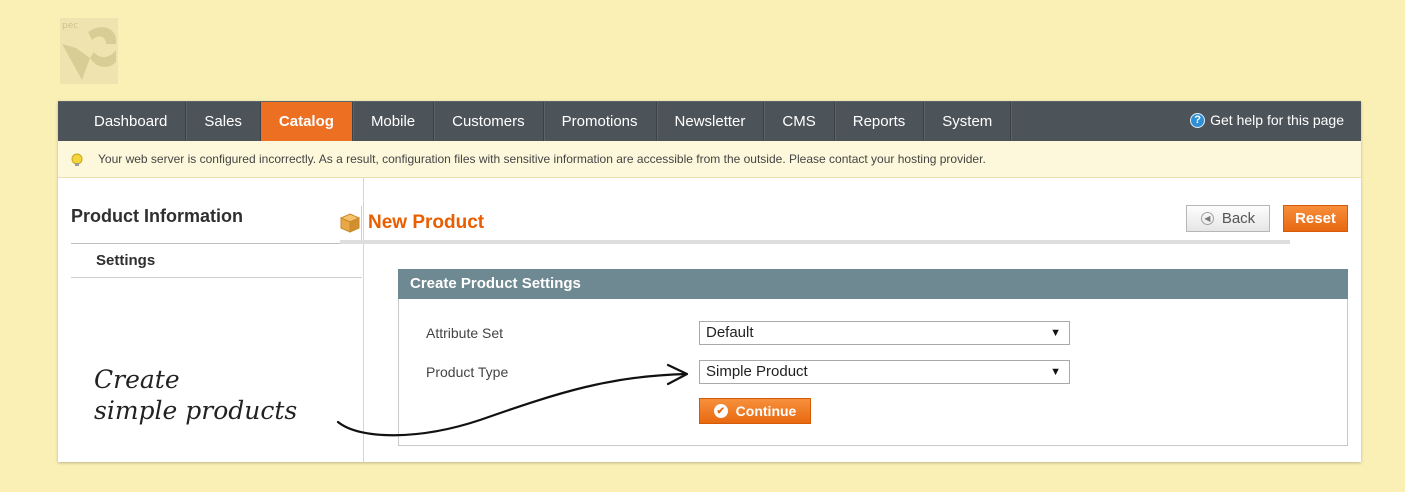  What do you see at coordinates (730, 332) in the screenshot?
I see `attribute-set-value: Default` at bounding box center [730, 332].